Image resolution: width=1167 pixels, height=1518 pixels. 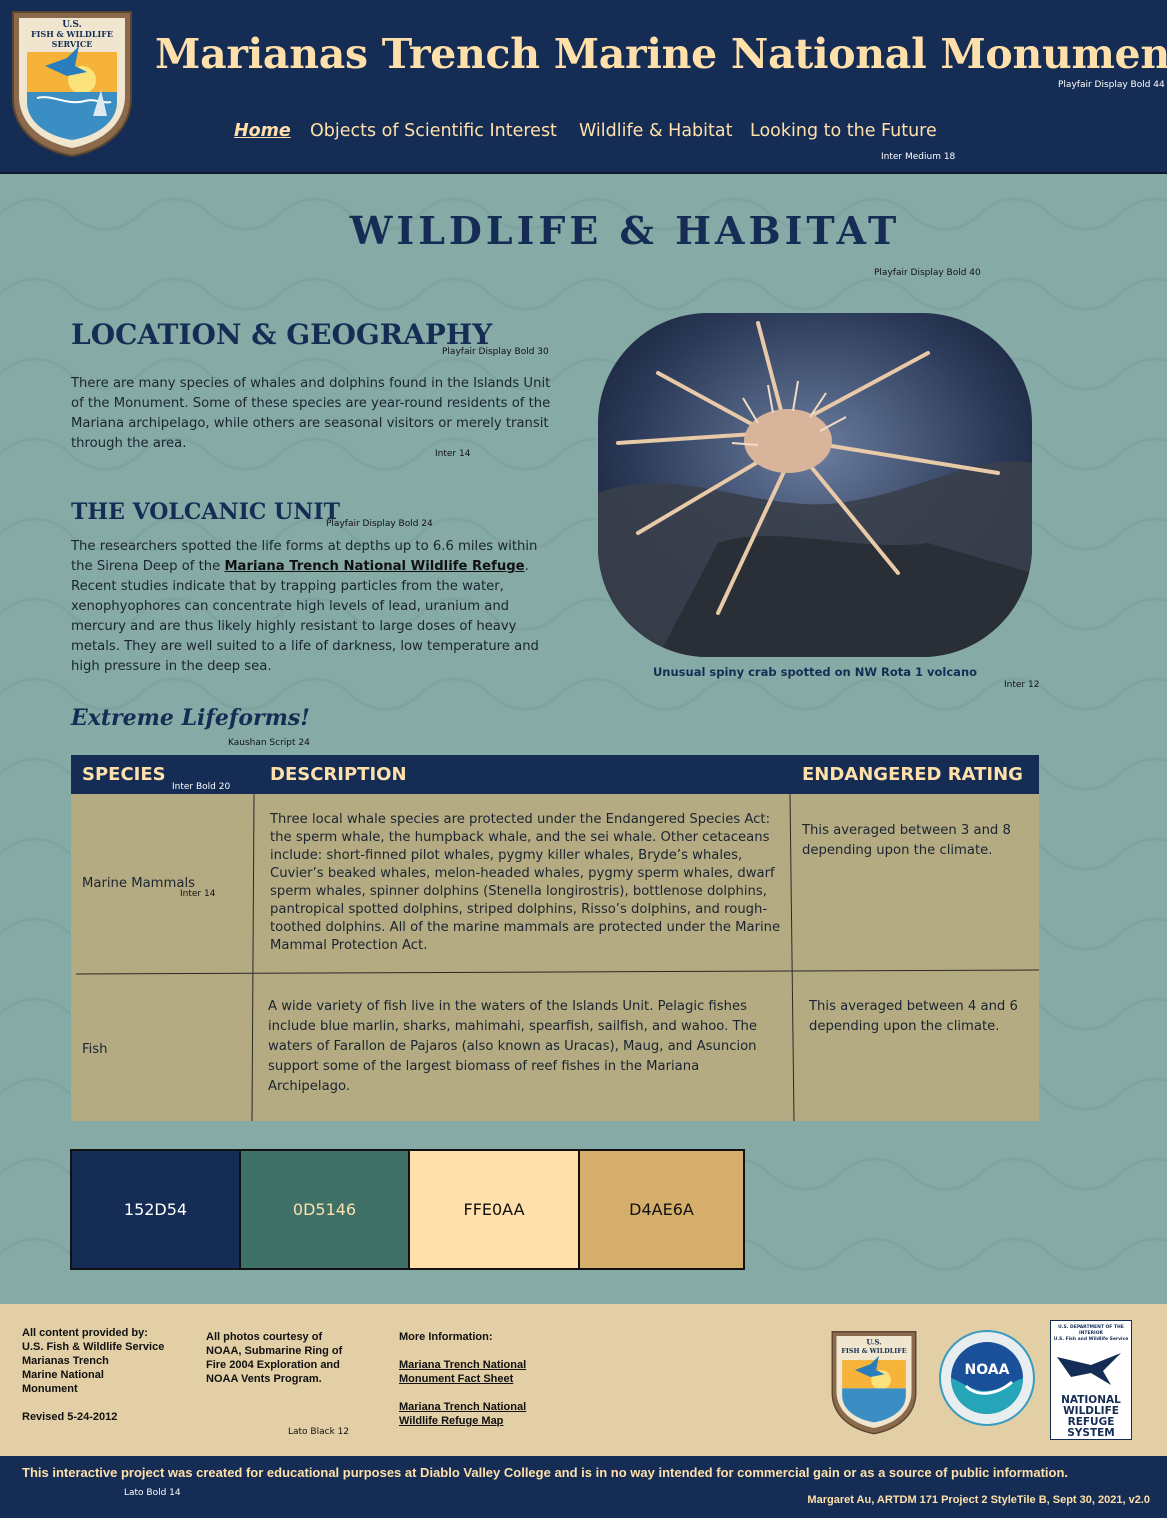 I want to click on nwrs-line: SYSTEM, so click(x=1091, y=1433).